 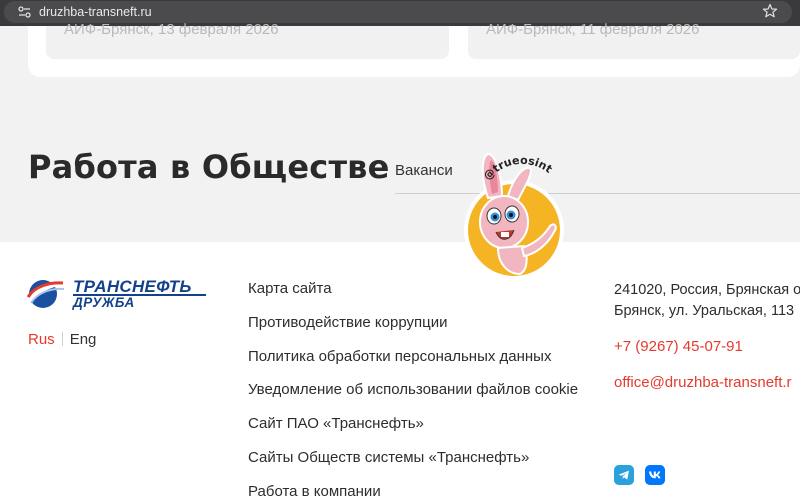 What do you see at coordinates (24, 12) in the screenshot?
I see `site-settings-icon` at bounding box center [24, 12].